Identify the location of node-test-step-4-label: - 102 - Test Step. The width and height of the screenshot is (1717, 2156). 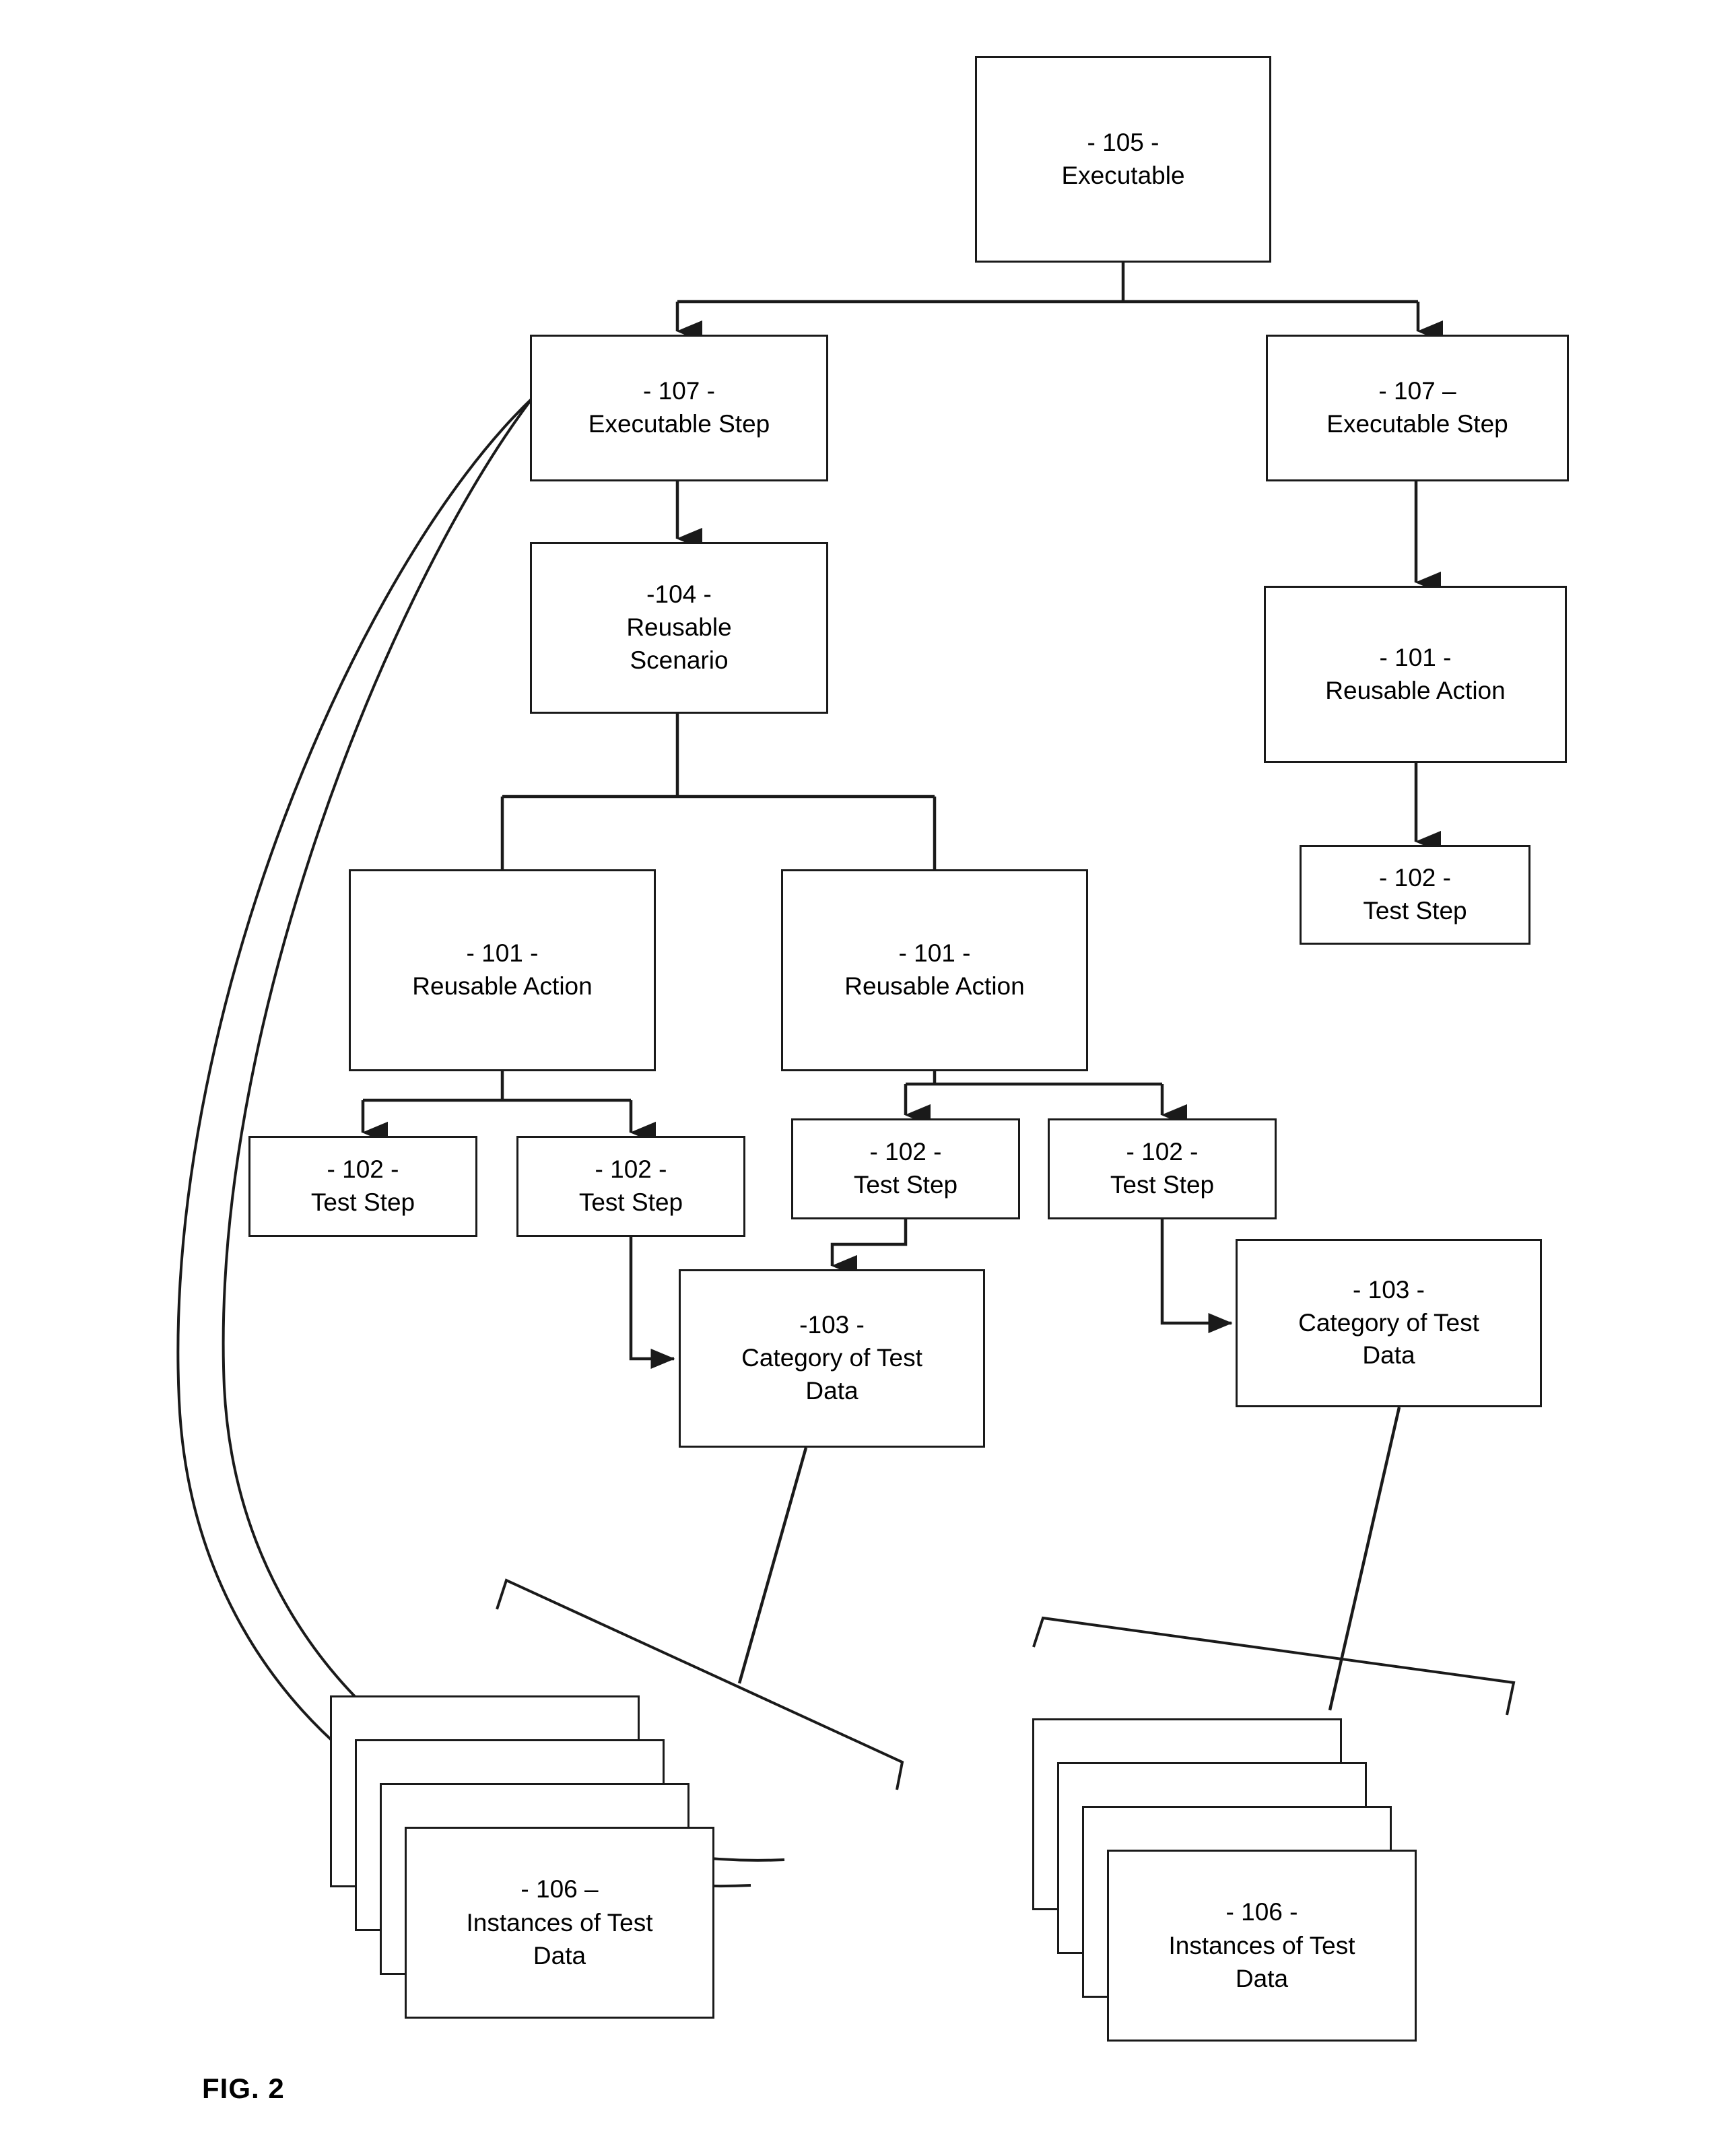
(1162, 1168).